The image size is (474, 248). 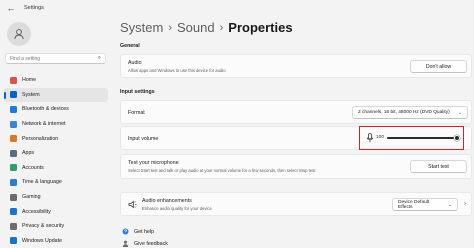 What do you see at coordinates (13, 109) in the screenshot?
I see `bluetooth-icon` at bounding box center [13, 109].